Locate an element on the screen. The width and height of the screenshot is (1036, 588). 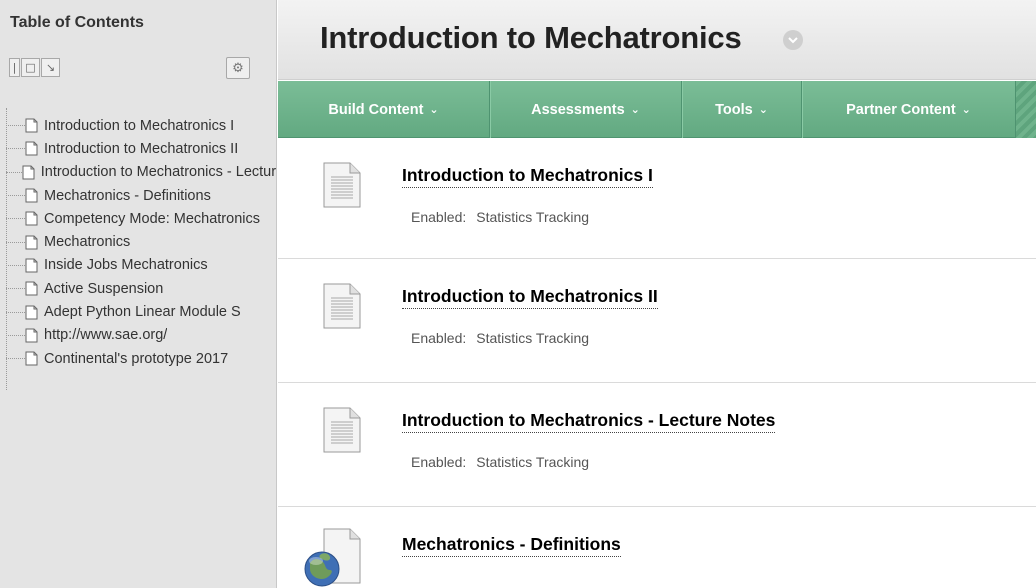
toc-item-label: Introduction to Mechatronics II is located at coordinates (141, 148).